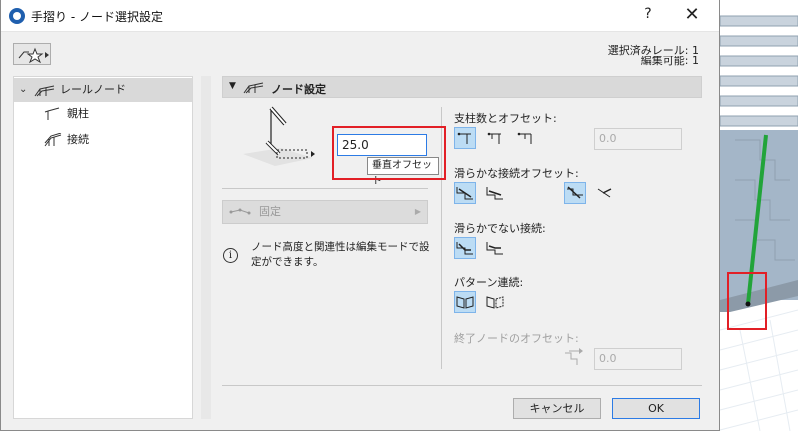  I want to click on tree-item-label: レールノード, so click(93, 89).